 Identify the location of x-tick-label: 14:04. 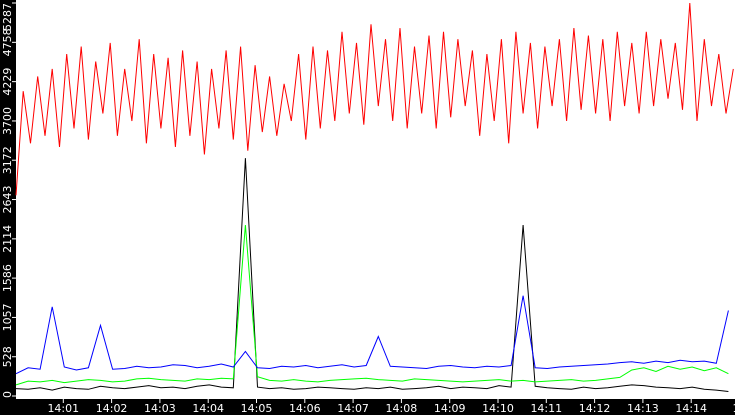
(208, 408).